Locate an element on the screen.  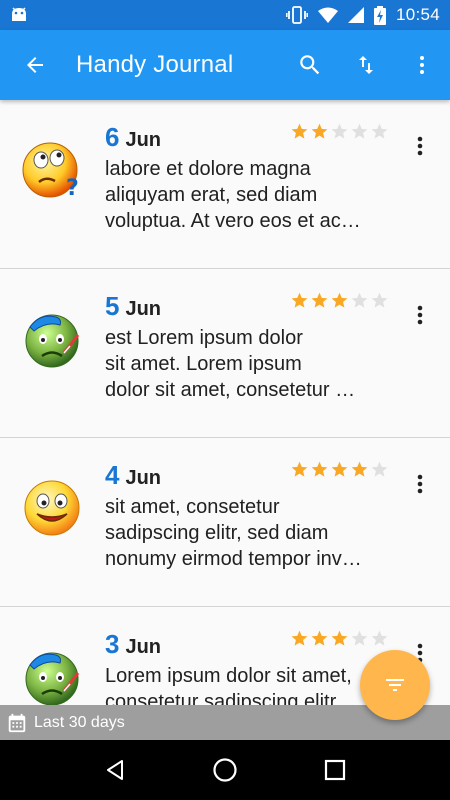
entry-line: est Lorem ipsum dolor is located at coordinates (204, 338).